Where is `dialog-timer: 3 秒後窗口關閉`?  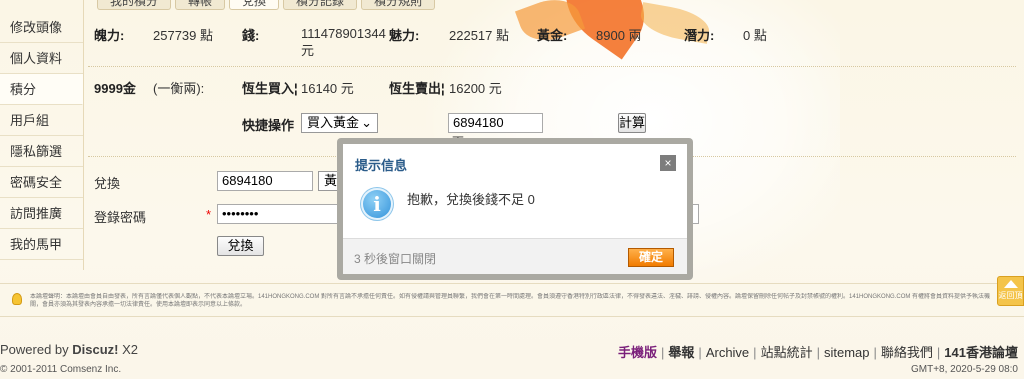
dialog-timer: 3 秒後窗口關閉 is located at coordinates (395, 259).